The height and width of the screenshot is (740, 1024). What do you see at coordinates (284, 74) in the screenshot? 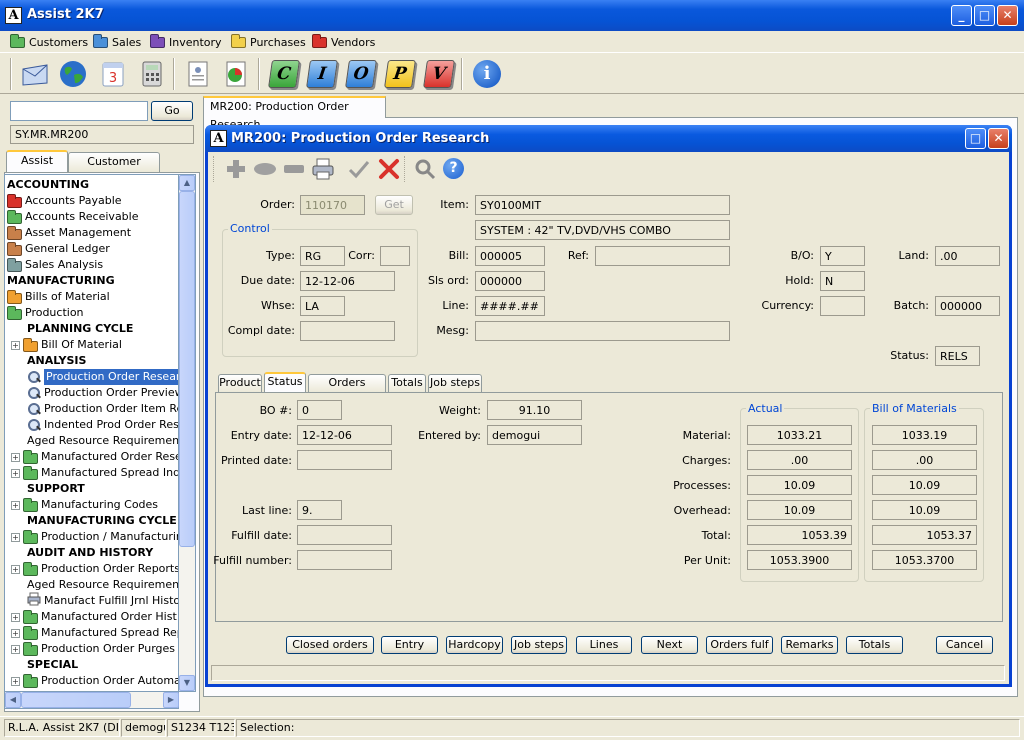
I see `customers-shortcut-button: C` at bounding box center [284, 74].